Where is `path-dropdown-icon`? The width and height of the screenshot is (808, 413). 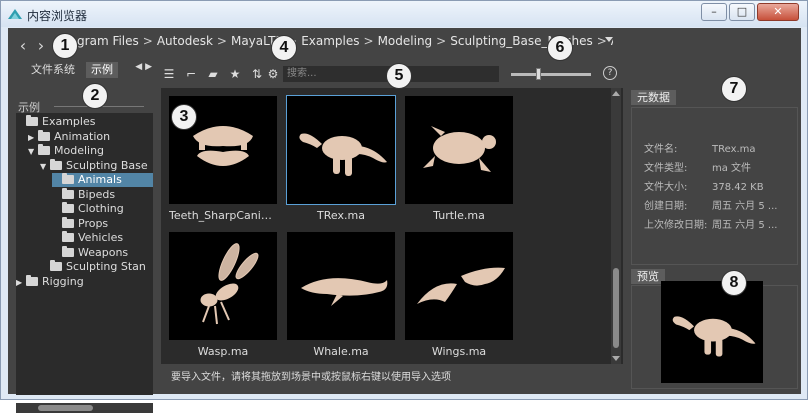 path-dropdown-icon is located at coordinates (609, 39).